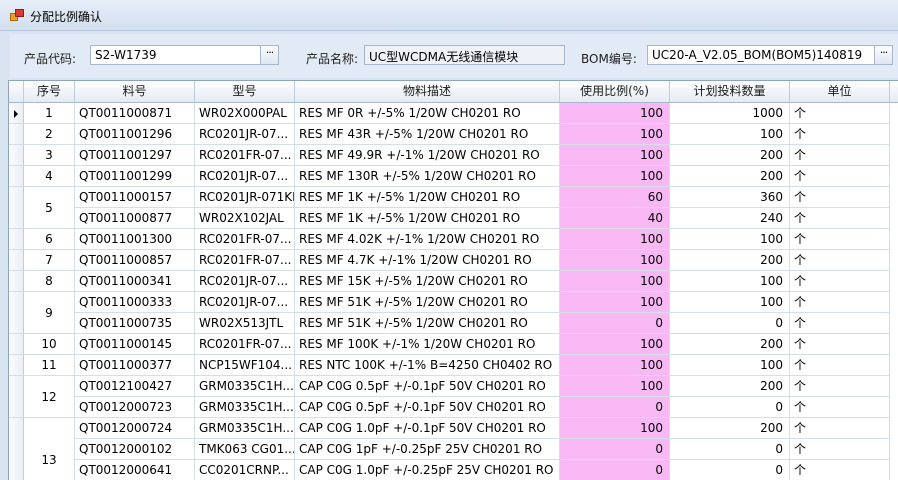  What do you see at coordinates (840, 91) in the screenshot?
I see `header-unit: 单位` at bounding box center [840, 91].